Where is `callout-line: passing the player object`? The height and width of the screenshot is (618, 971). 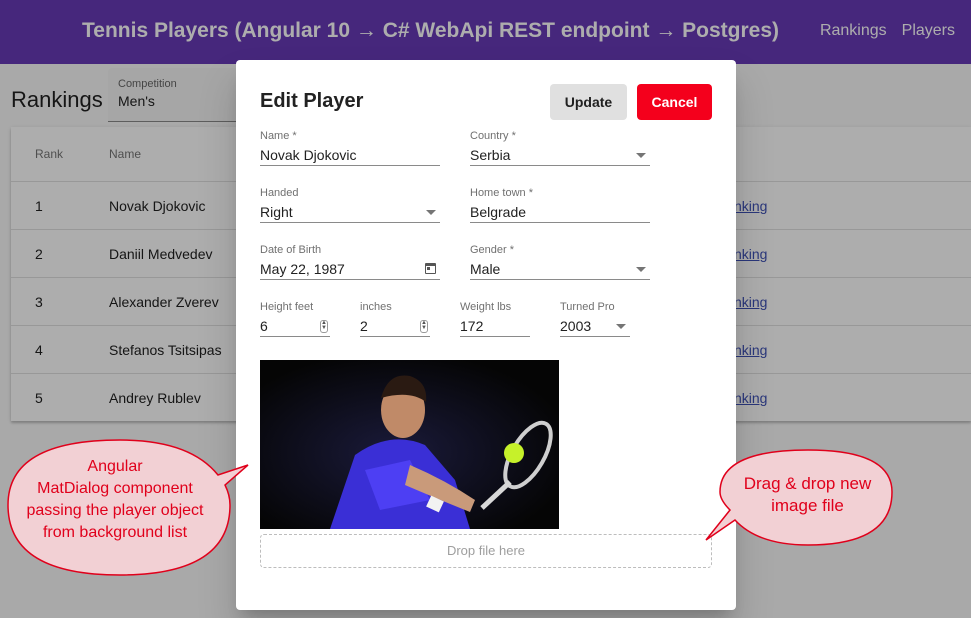
callout-line: passing the player object is located at coordinates (115, 510).